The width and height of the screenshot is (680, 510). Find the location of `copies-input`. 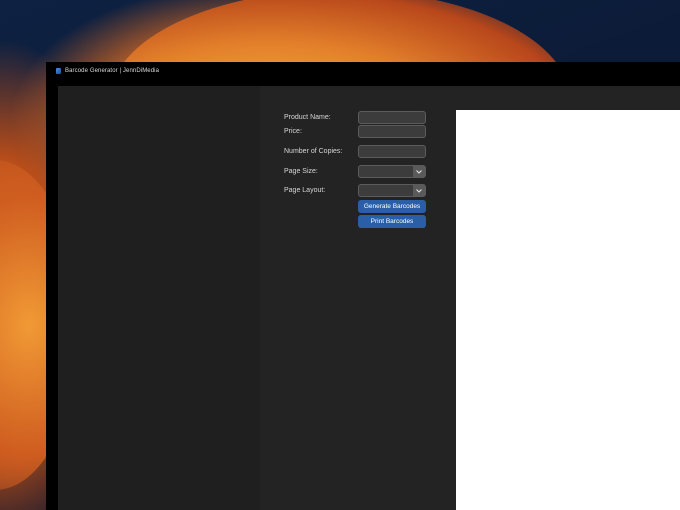

copies-input is located at coordinates (392, 151).